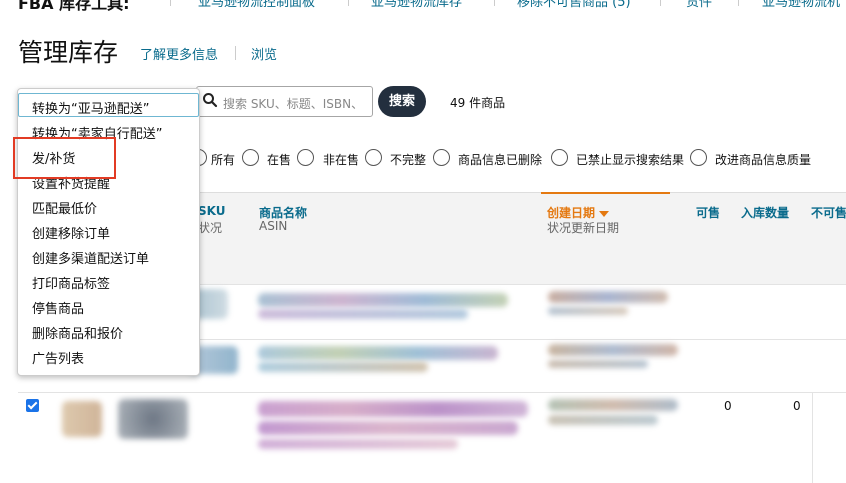 The image size is (846, 483). What do you see at coordinates (478, 103) in the screenshot?
I see `item-count: 49 件商品` at bounding box center [478, 103].